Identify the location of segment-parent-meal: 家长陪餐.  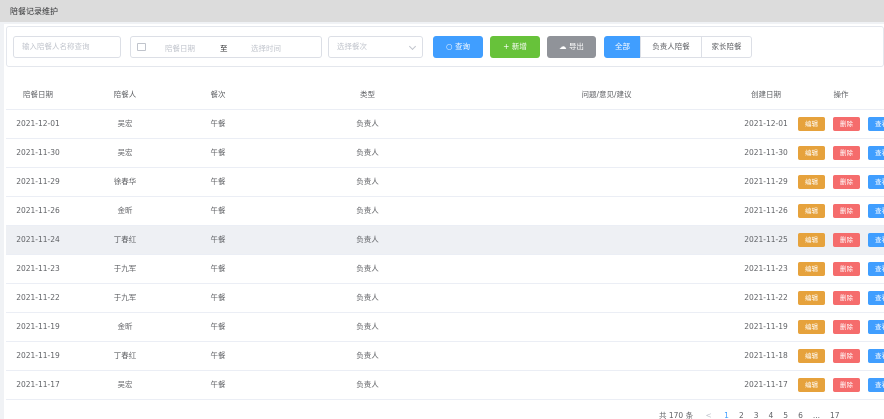
(726, 47).